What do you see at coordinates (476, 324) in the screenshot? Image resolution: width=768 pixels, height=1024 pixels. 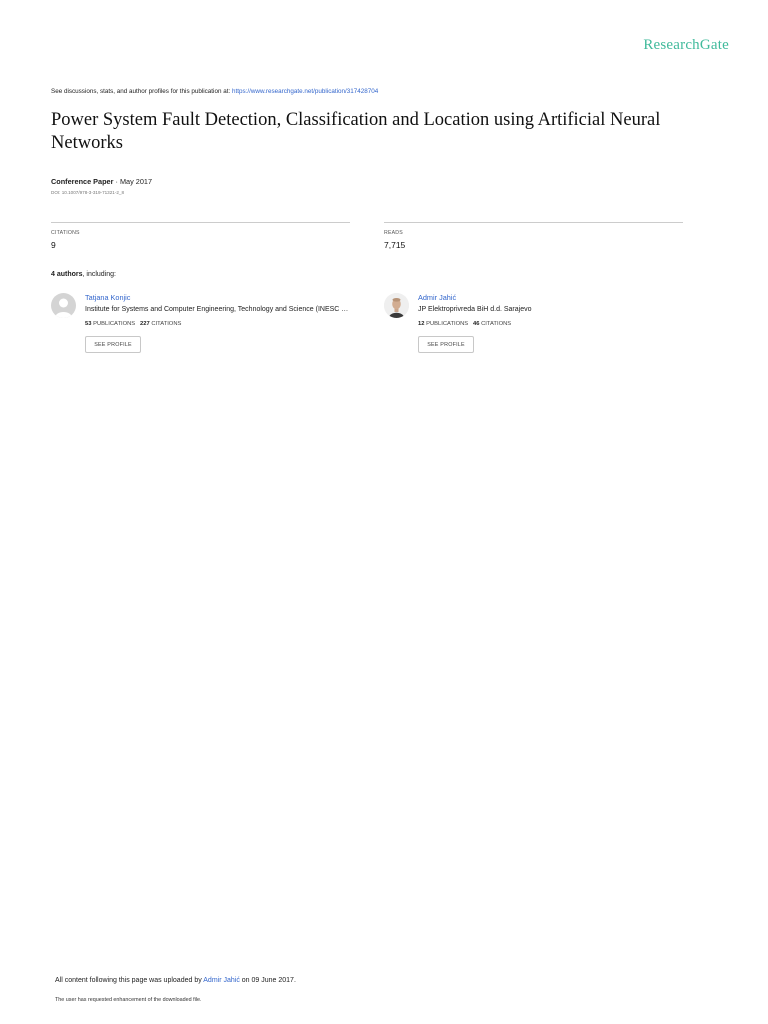 I see `citations-count: 46` at bounding box center [476, 324].